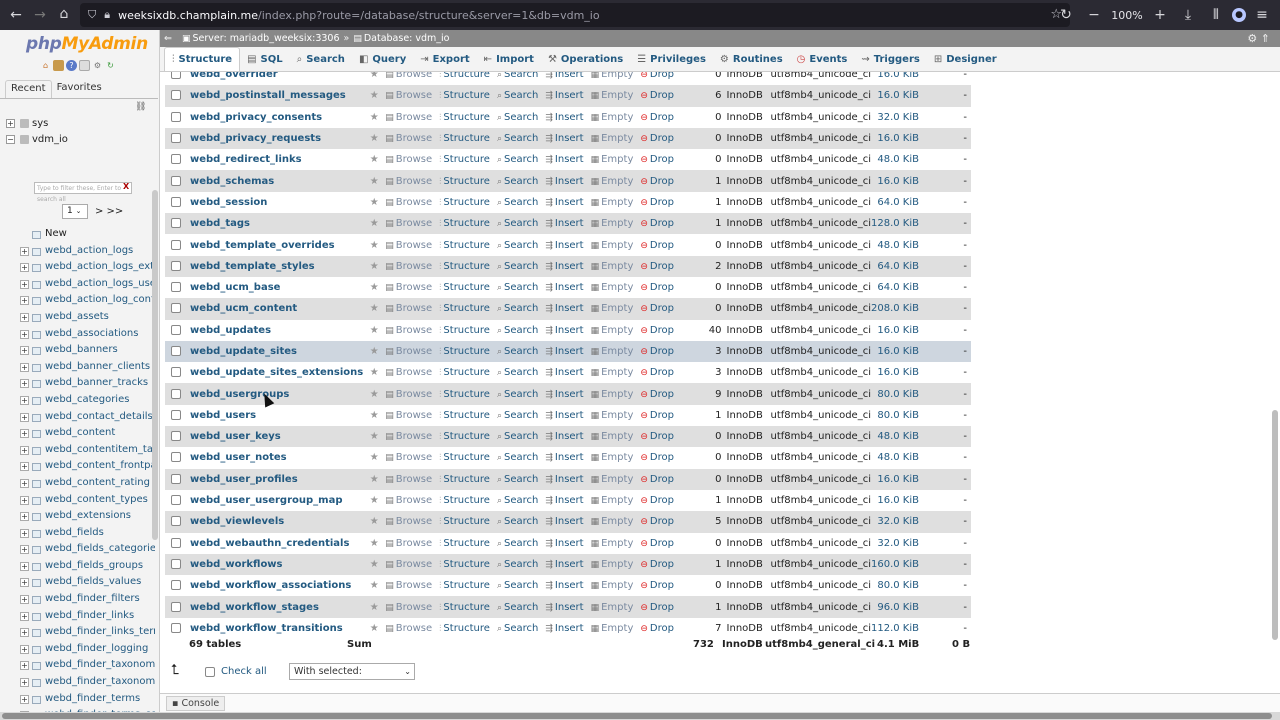 The image size is (1280, 720). What do you see at coordinates (896, 607) in the screenshot?
I see `table-size-cell: 96.0 KiB` at bounding box center [896, 607].